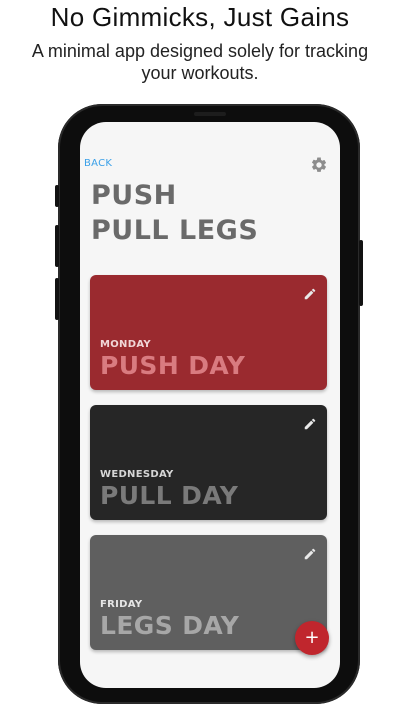 The height and width of the screenshot is (710, 400). What do you see at coordinates (208, 332) in the screenshot?
I see `workout-card-monday: MONDAY PUSH DAY` at bounding box center [208, 332].